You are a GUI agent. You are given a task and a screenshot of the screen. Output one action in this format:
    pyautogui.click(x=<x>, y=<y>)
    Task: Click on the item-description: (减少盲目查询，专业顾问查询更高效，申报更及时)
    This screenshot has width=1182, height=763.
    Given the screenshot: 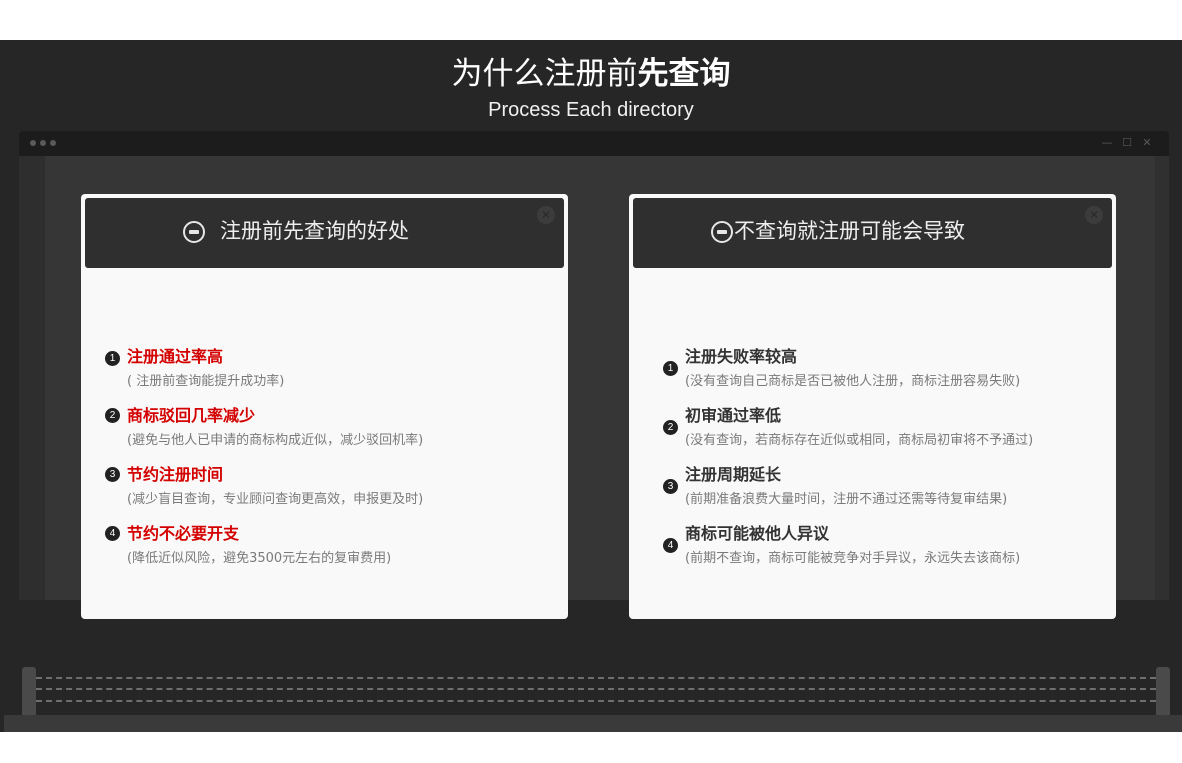 What is the action you would take?
    pyautogui.click(x=275, y=499)
    